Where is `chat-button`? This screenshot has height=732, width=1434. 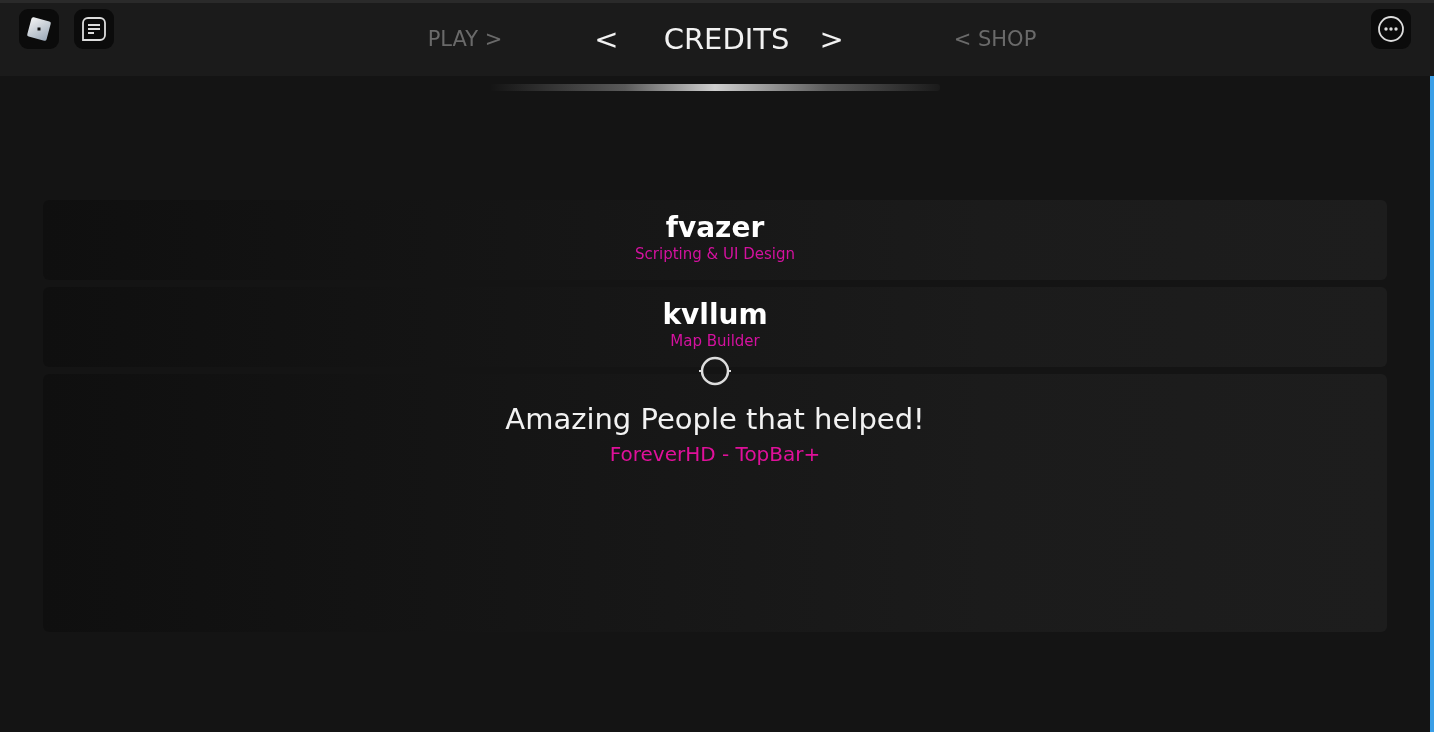 chat-button is located at coordinates (94, 29).